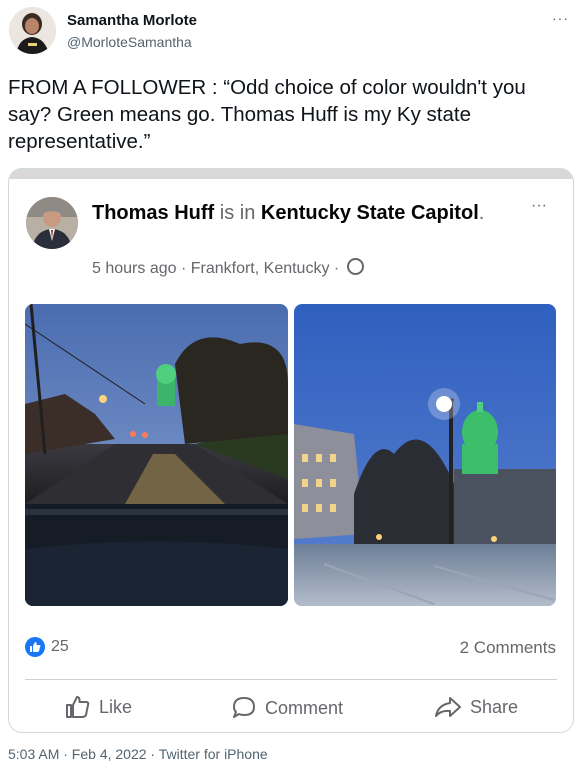 This screenshot has height=766, width=579. I want to click on fb-place: Kentucky State Capitol, so click(370, 213).